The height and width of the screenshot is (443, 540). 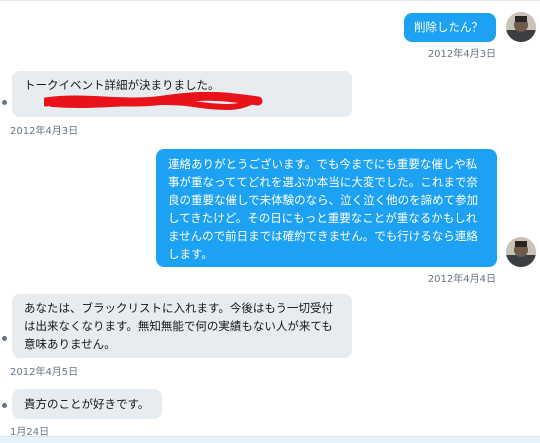 What do you see at coordinates (153, 101) in the screenshot?
I see `redaction-scribble` at bounding box center [153, 101].